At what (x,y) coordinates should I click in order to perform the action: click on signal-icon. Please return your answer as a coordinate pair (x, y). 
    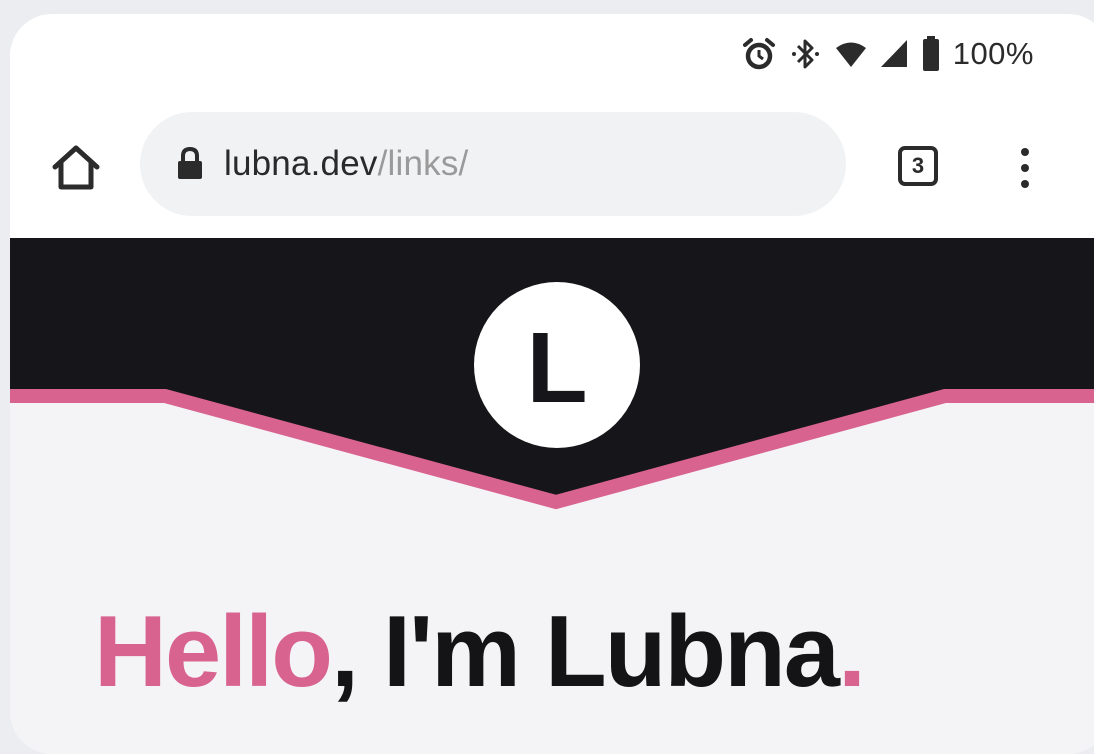
    Looking at the image, I should click on (894, 54).